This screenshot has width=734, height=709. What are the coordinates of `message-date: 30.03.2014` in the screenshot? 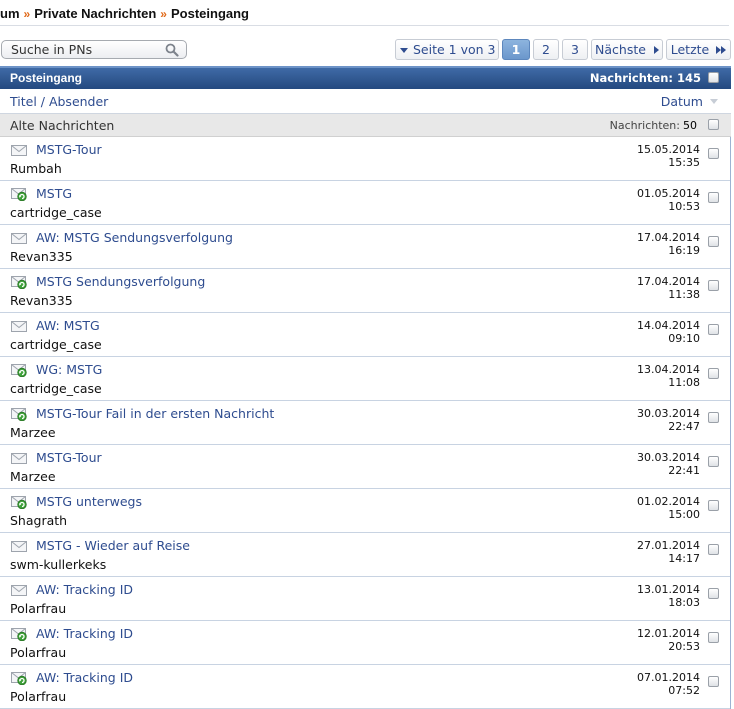 It's located at (668, 413).